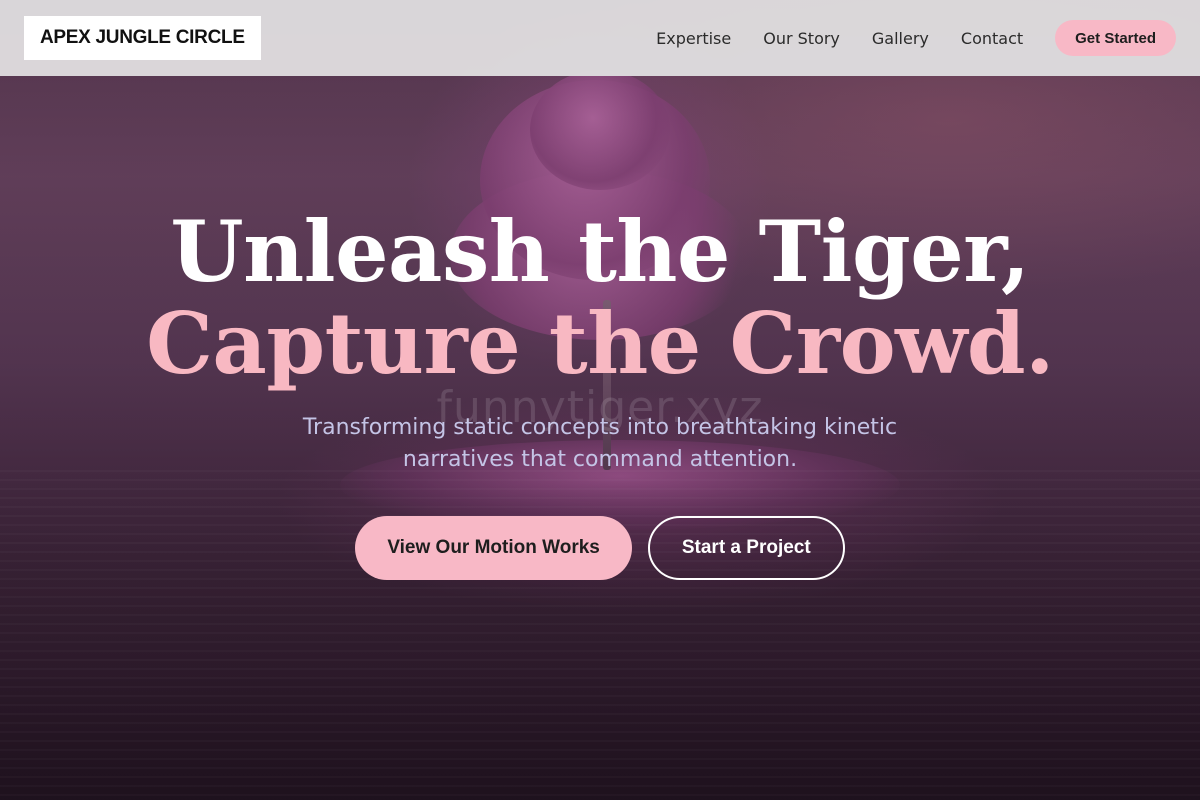 This screenshot has width=1200, height=800. I want to click on start-project-button: Start a Project, so click(746, 548).